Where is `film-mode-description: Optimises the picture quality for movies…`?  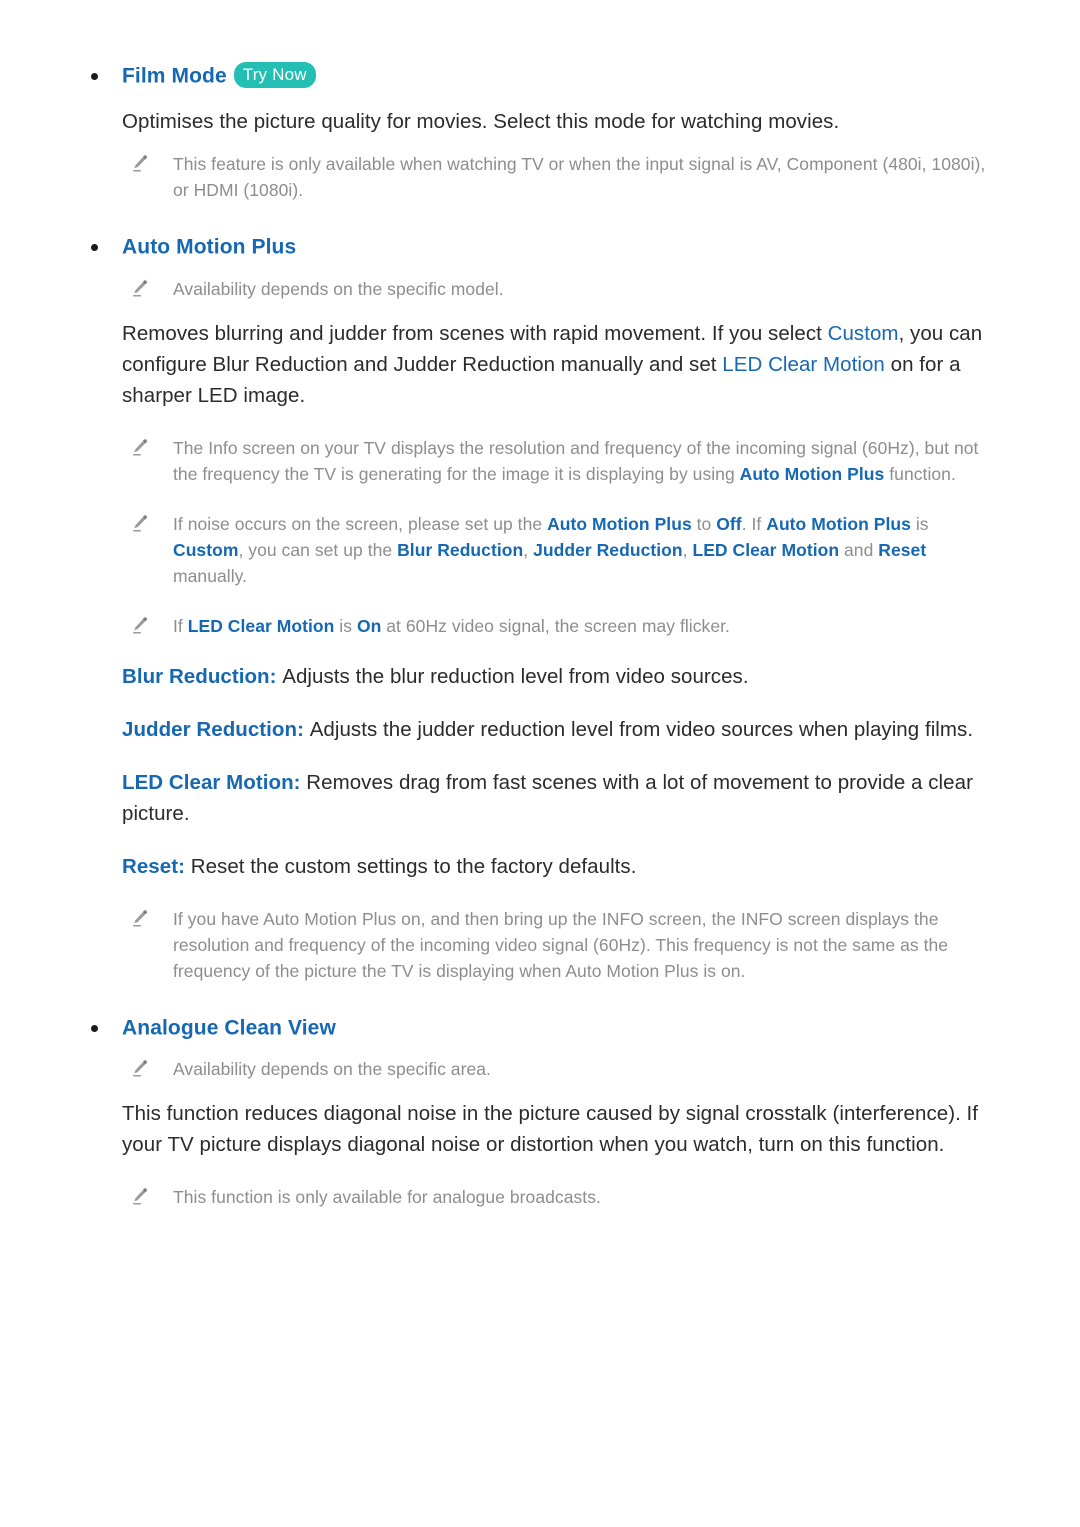
film-mode-description: Optimises the picture quality for movies… is located at coordinates (481, 122).